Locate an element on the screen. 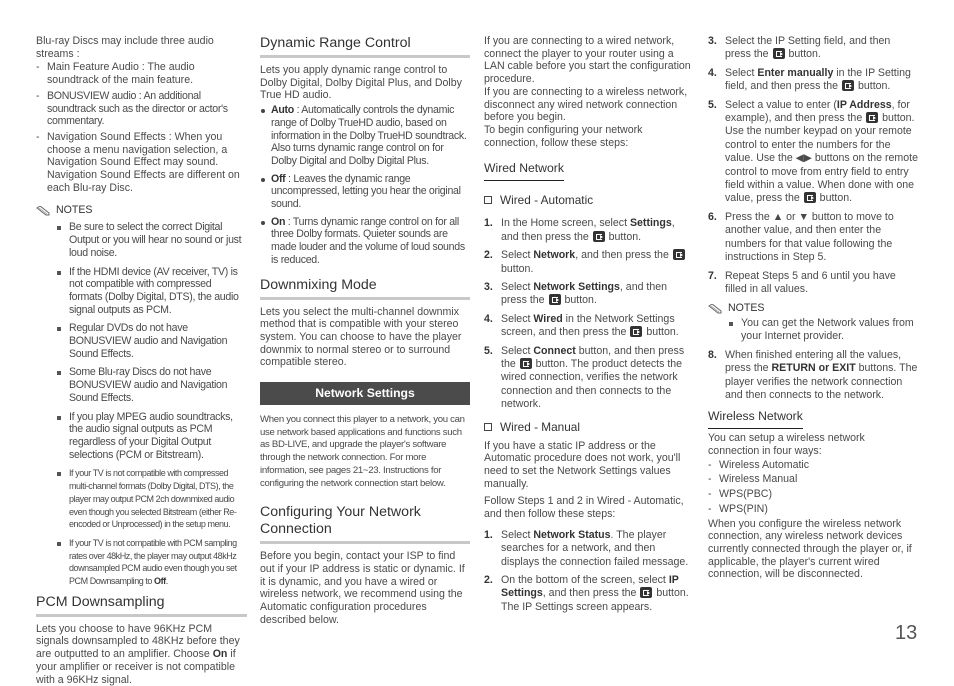  wired-automatic-heading: Wired - Automatic is located at coordinates (589, 200).